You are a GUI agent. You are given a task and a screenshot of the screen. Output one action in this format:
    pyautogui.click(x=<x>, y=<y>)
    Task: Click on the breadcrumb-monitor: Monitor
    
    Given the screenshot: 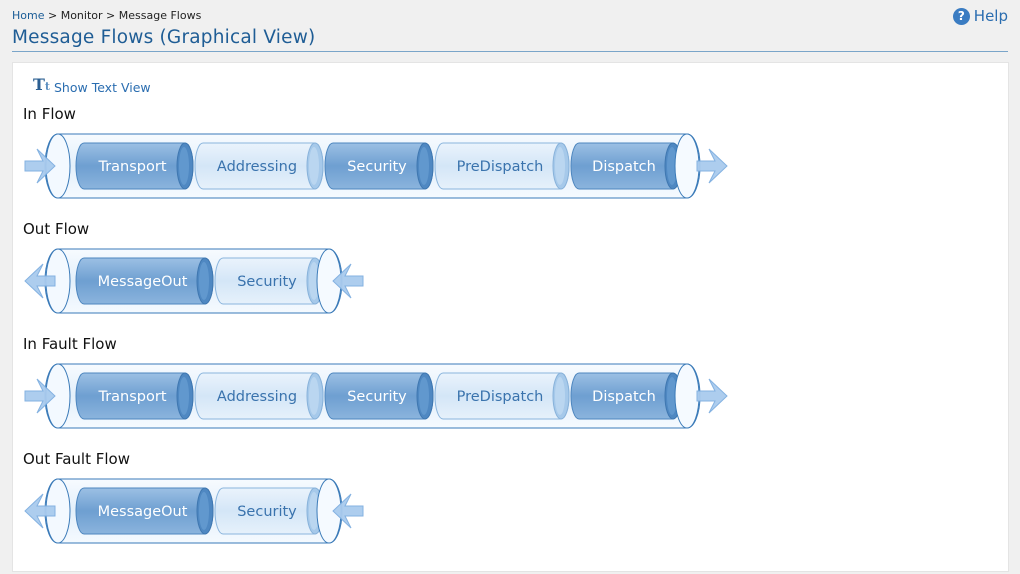 What is the action you would take?
    pyautogui.click(x=81, y=15)
    